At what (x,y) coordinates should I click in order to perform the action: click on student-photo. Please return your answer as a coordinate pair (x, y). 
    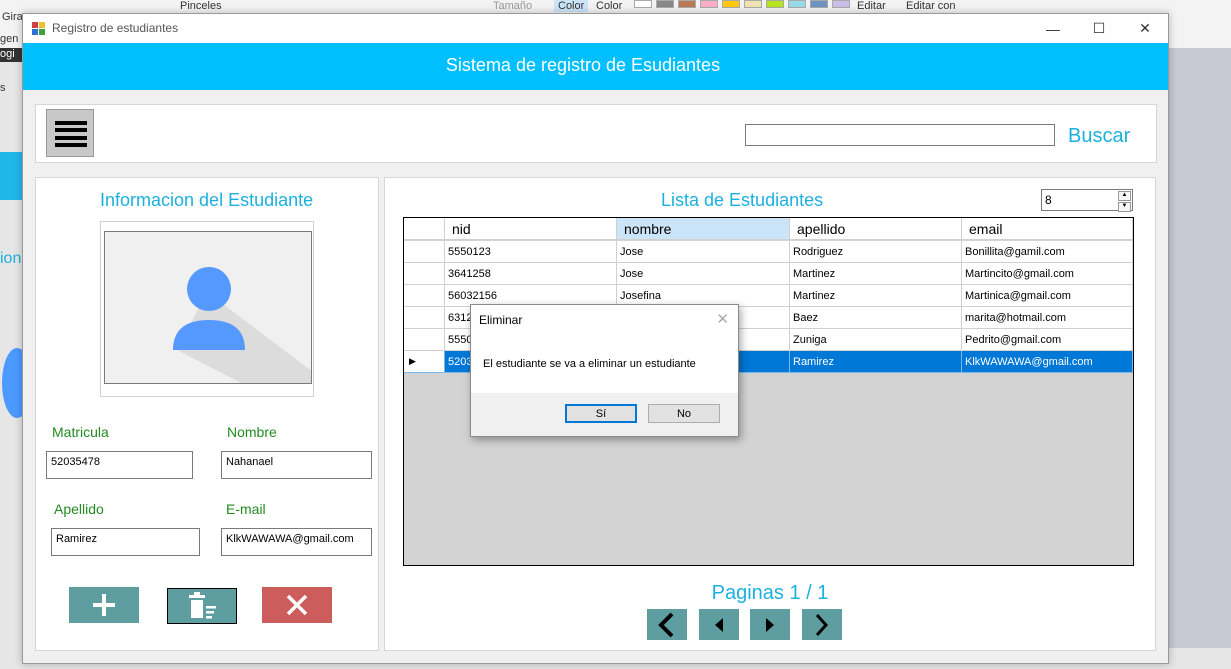
    Looking at the image, I should click on (208, 307).